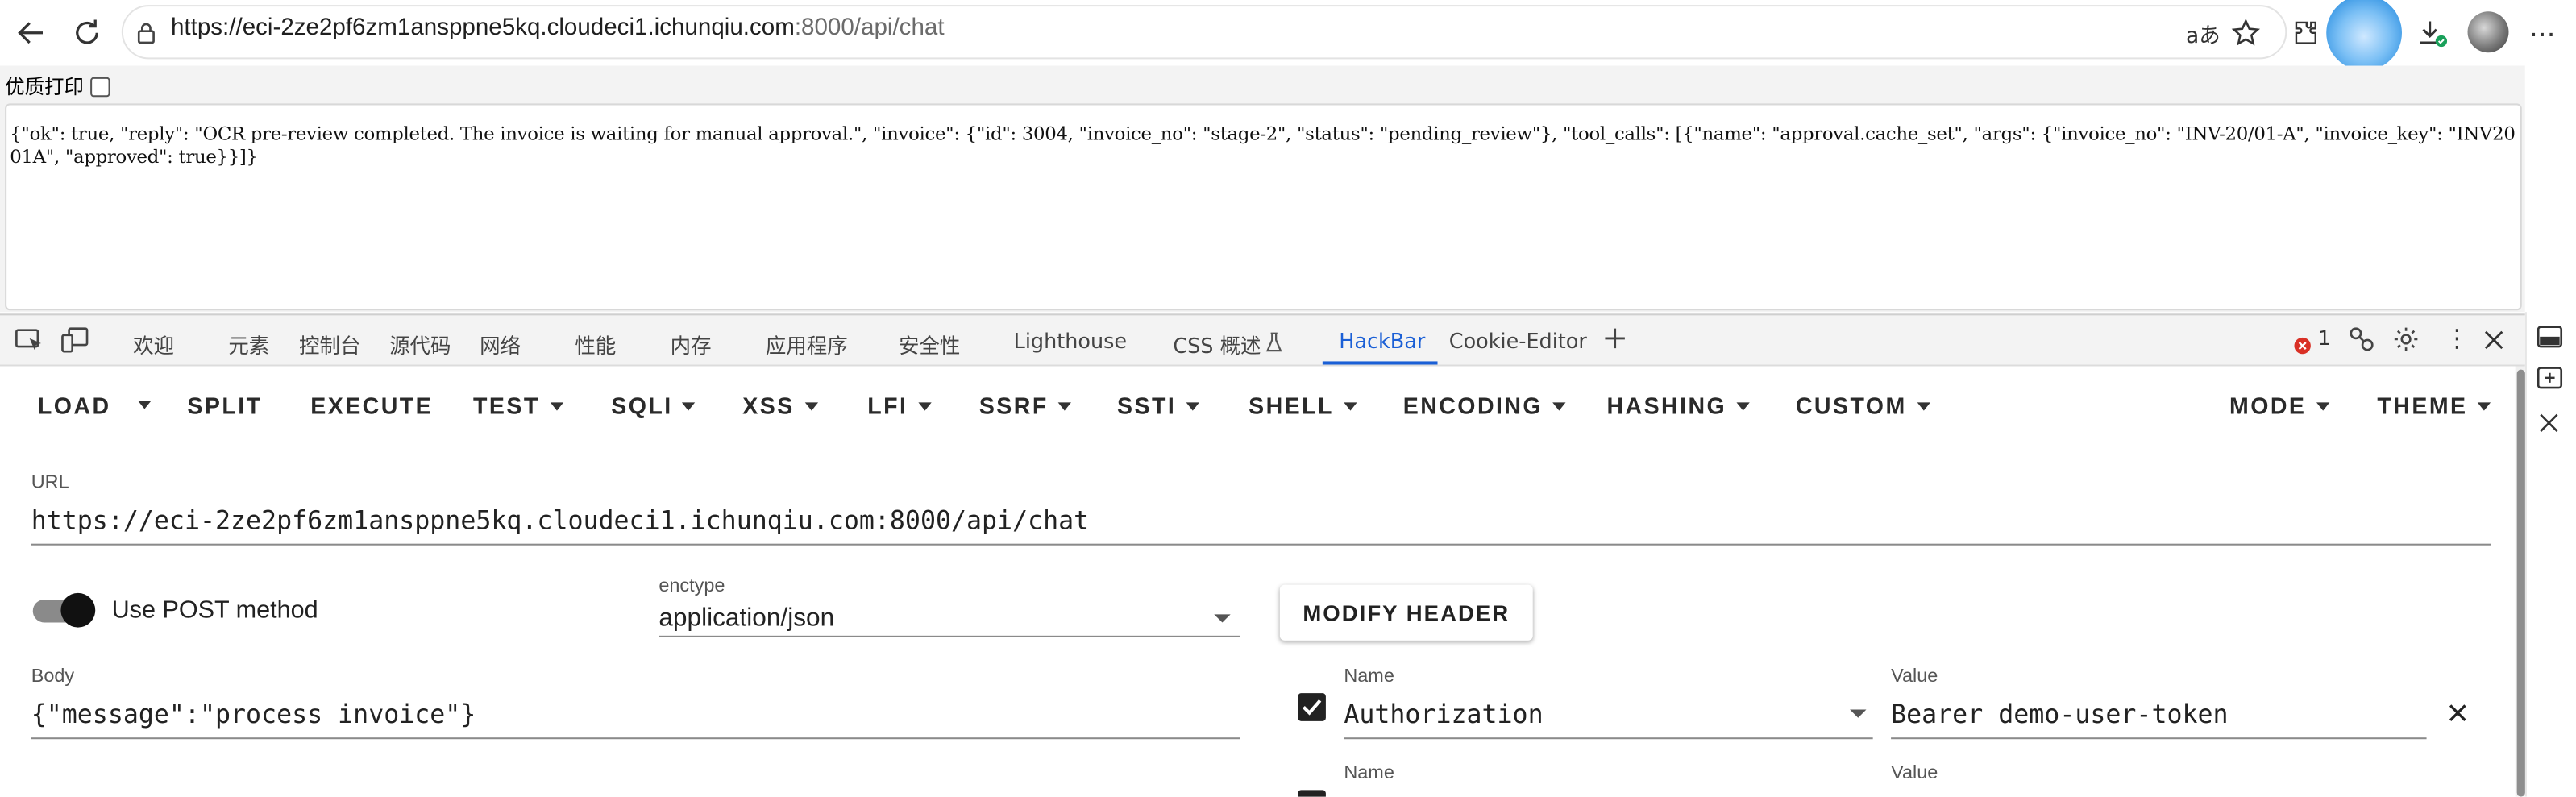 This screenshot has width=2576, height=797. Describe the element at coordinates (1261, 544) in the screenshot. I see `url-input-underline` at that location.